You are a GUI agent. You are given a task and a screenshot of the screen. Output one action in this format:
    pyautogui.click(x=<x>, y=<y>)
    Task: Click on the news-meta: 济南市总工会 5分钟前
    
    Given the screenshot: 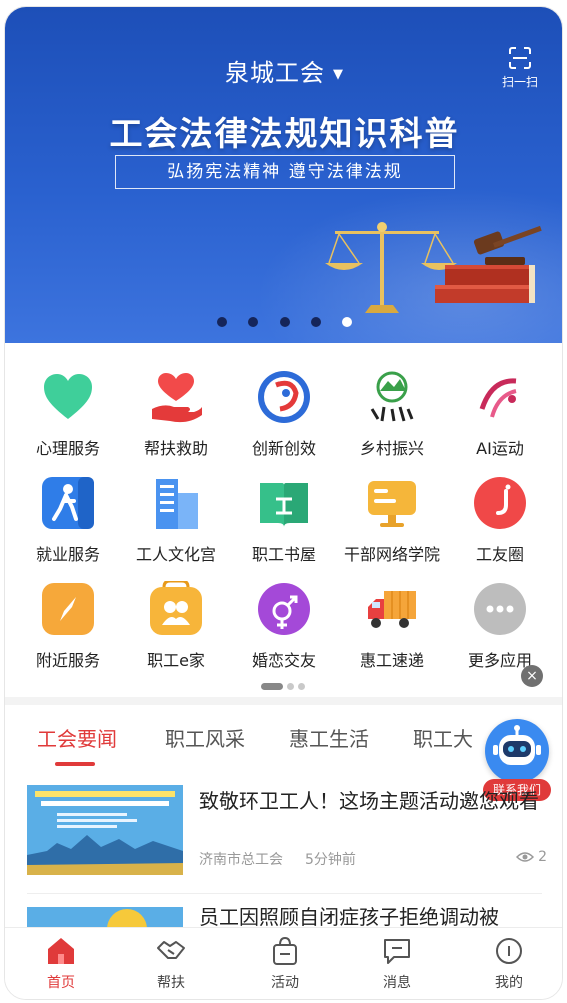 What is the action you would take?
    pyautogui.click(x=277, y=859)
    